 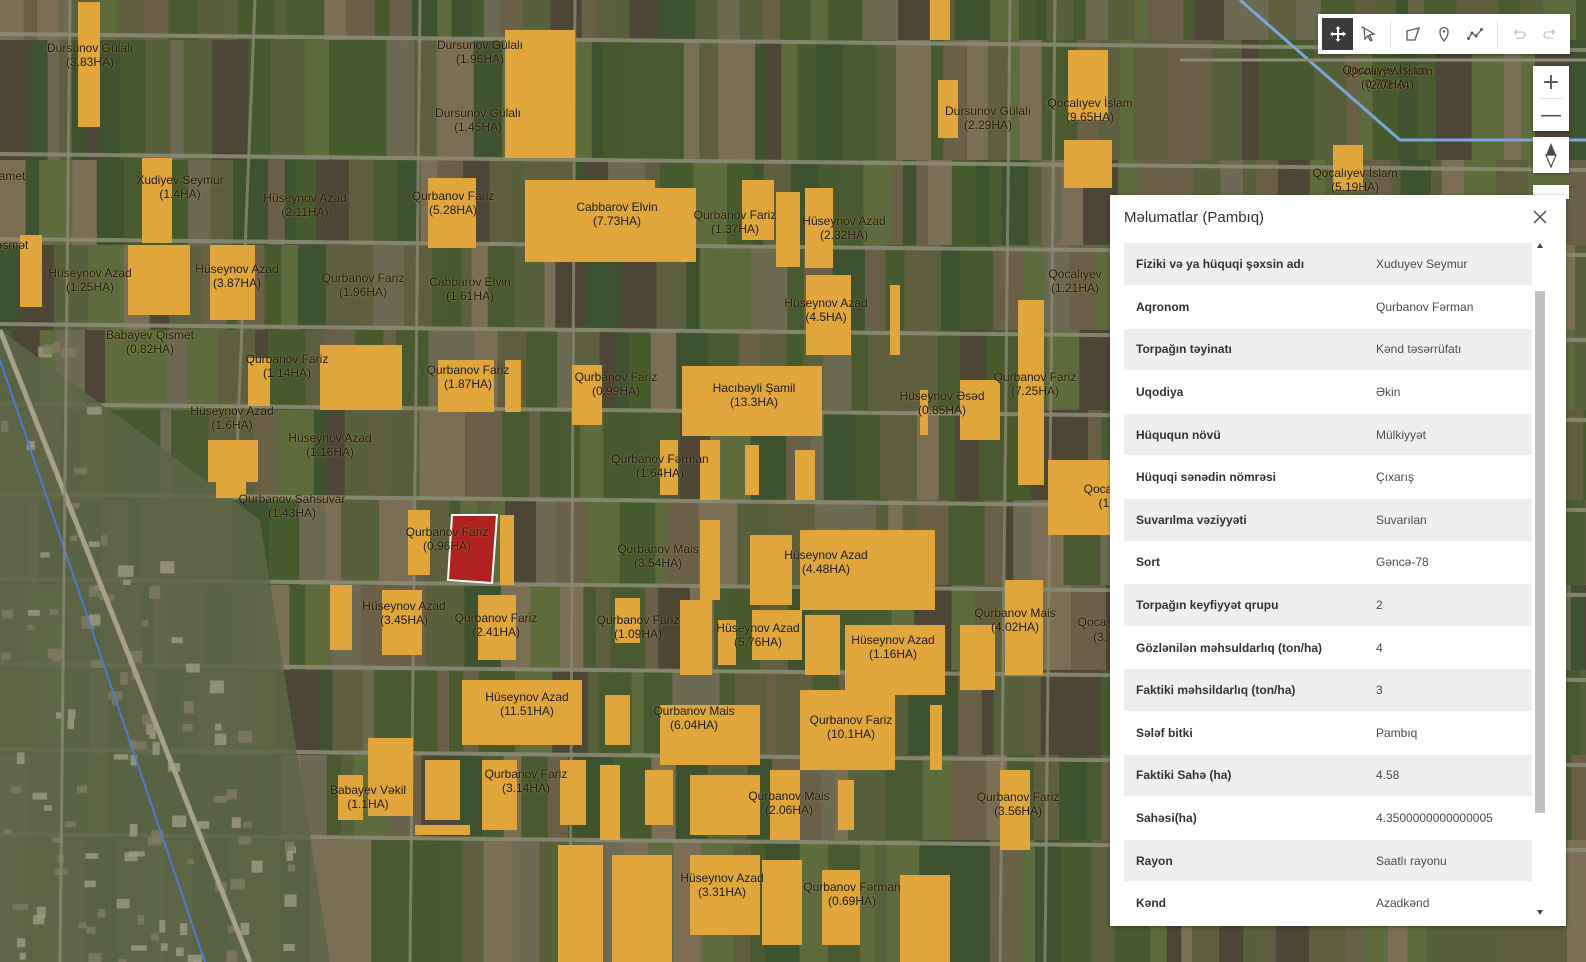 What do you see at coordinates (1328, 605) in the screenshot?
I see `attribute-row: Torpağın keyfiyyət qrupu 2` at bounding box center [1328, 605].